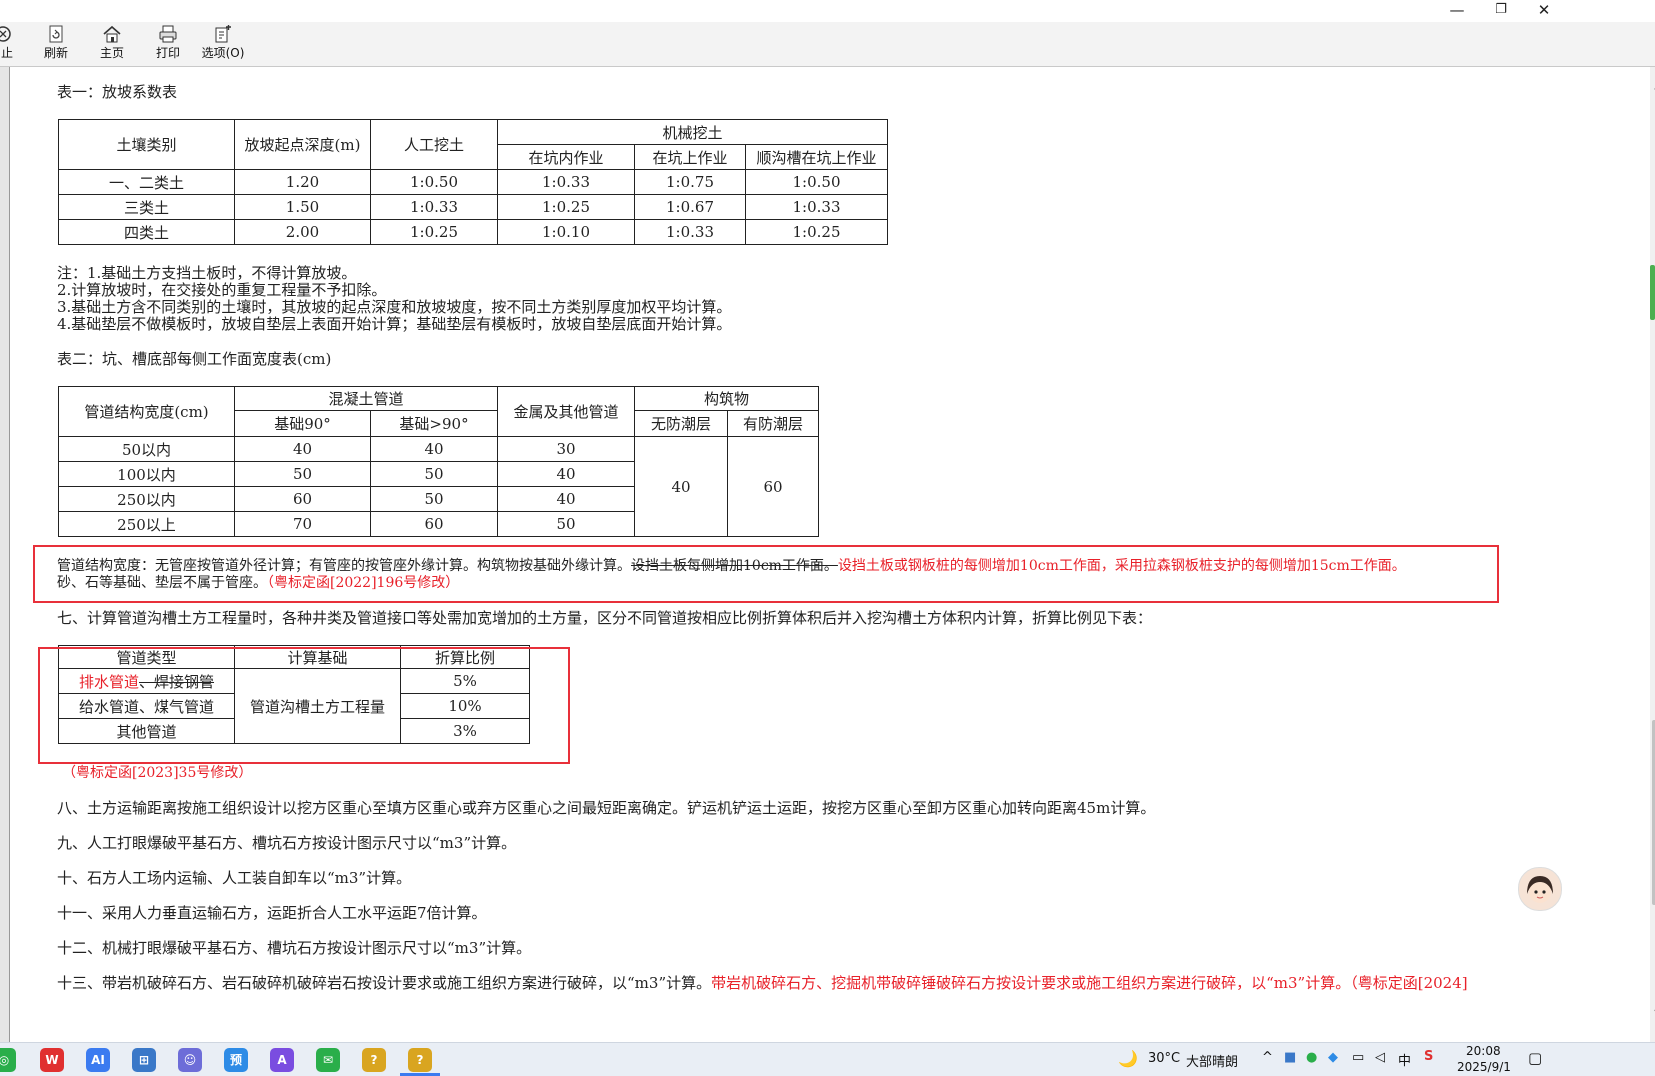  Describe the element at coordinates (98, 1060) in the screenshot. I see `taskbar-app-1: AI` at that location.